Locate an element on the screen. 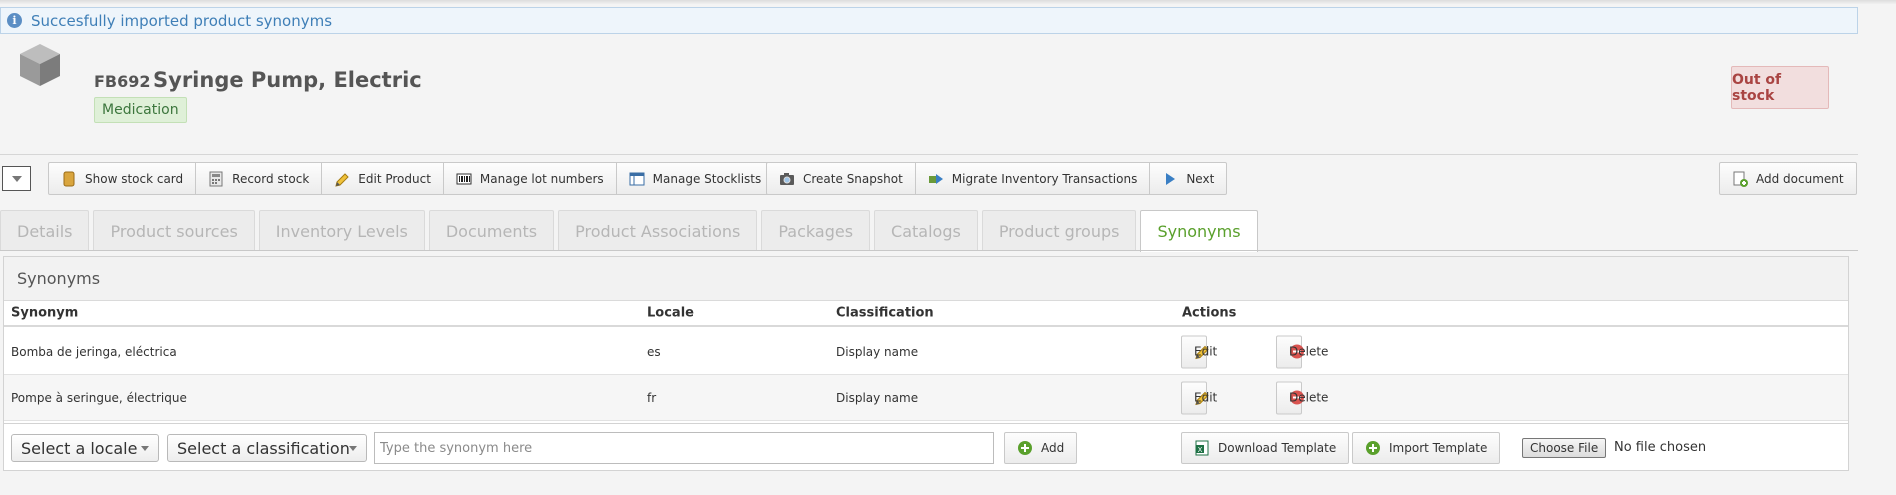 Image resolution: width=1896 pixels, height=495 pixels. migrate-inventory-transactions-label: Migrate Inventory Transactions is located at coordinates (1044, 178).